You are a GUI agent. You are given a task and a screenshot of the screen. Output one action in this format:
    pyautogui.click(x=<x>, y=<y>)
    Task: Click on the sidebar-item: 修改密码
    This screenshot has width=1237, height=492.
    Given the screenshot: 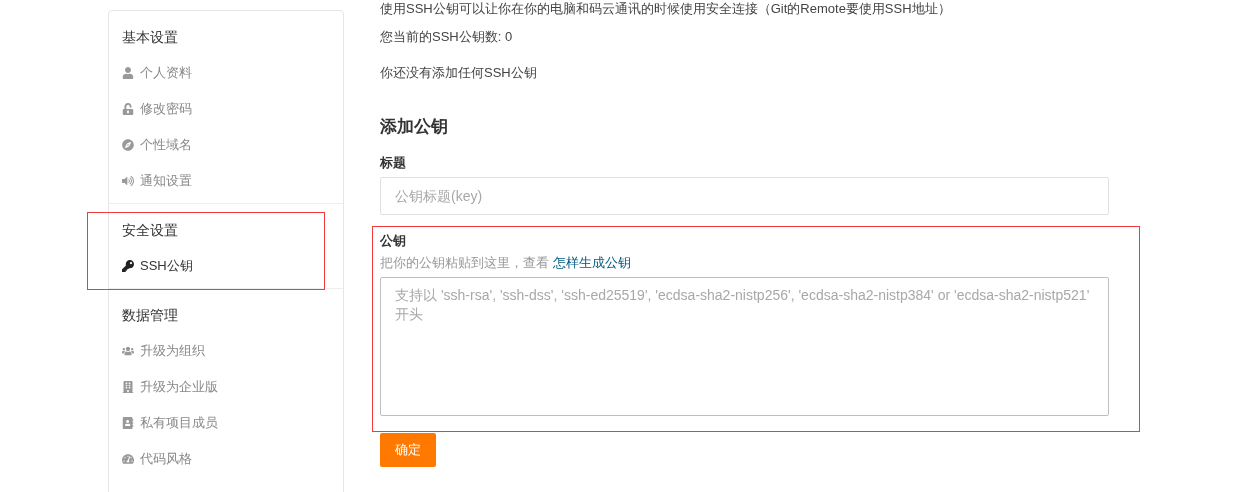 What is the action you would take?
    pyautogui.click(x=226, y=109)
    